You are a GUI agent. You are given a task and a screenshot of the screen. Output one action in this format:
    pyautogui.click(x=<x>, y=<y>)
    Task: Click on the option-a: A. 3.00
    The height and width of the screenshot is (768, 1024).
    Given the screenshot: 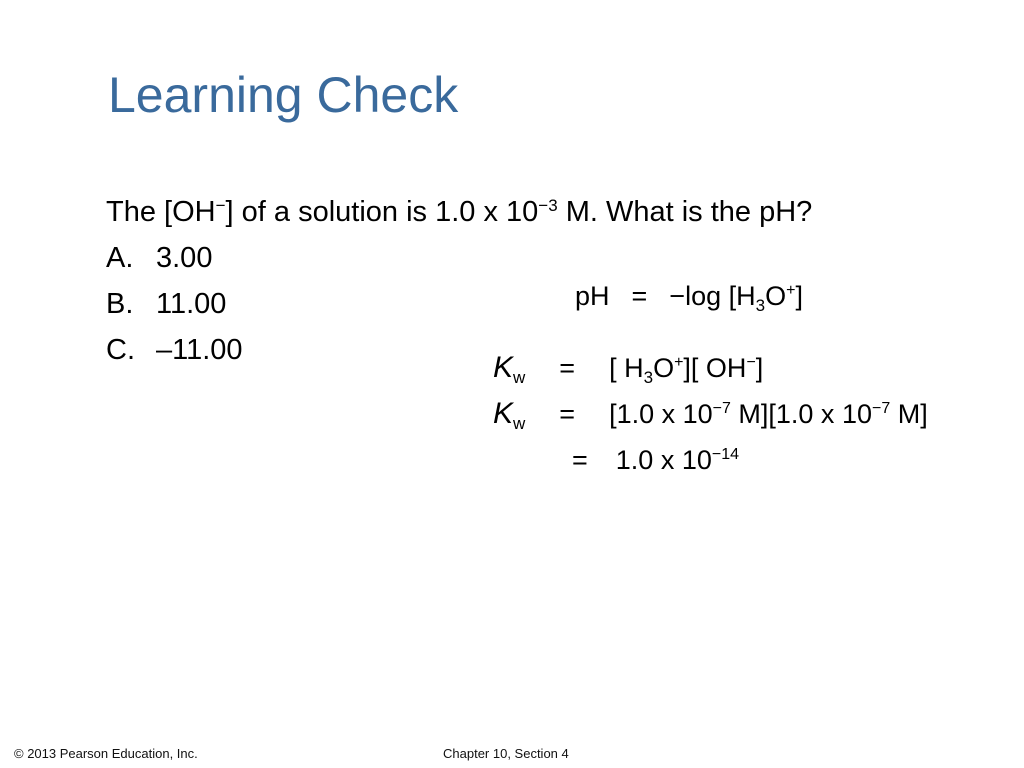 What is the action you would take?
    pyautogui.click(x=159, y=258)
    